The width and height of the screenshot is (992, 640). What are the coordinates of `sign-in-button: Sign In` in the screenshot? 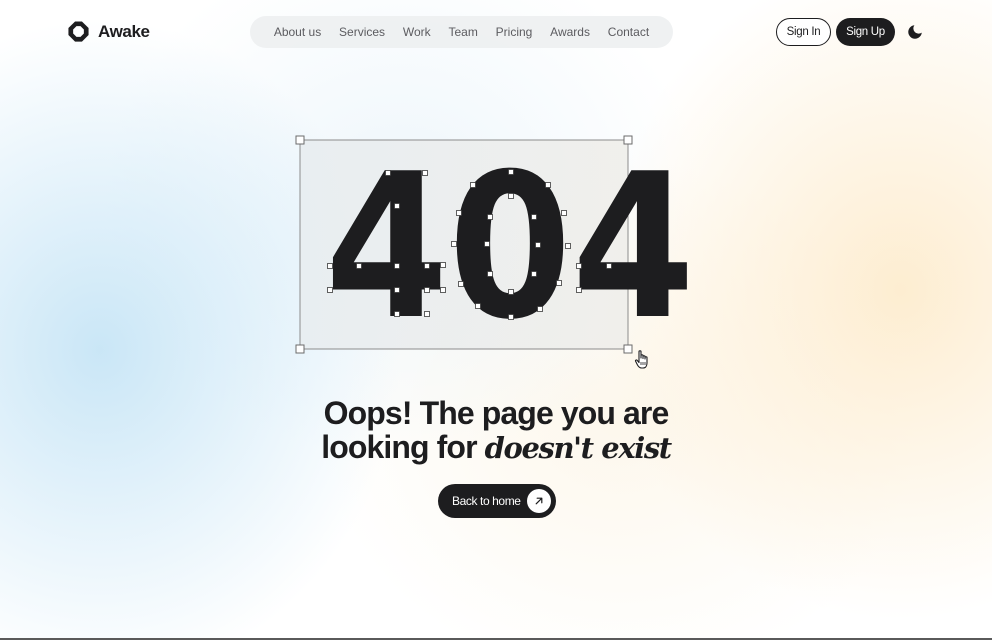 It's located at (803, 32).